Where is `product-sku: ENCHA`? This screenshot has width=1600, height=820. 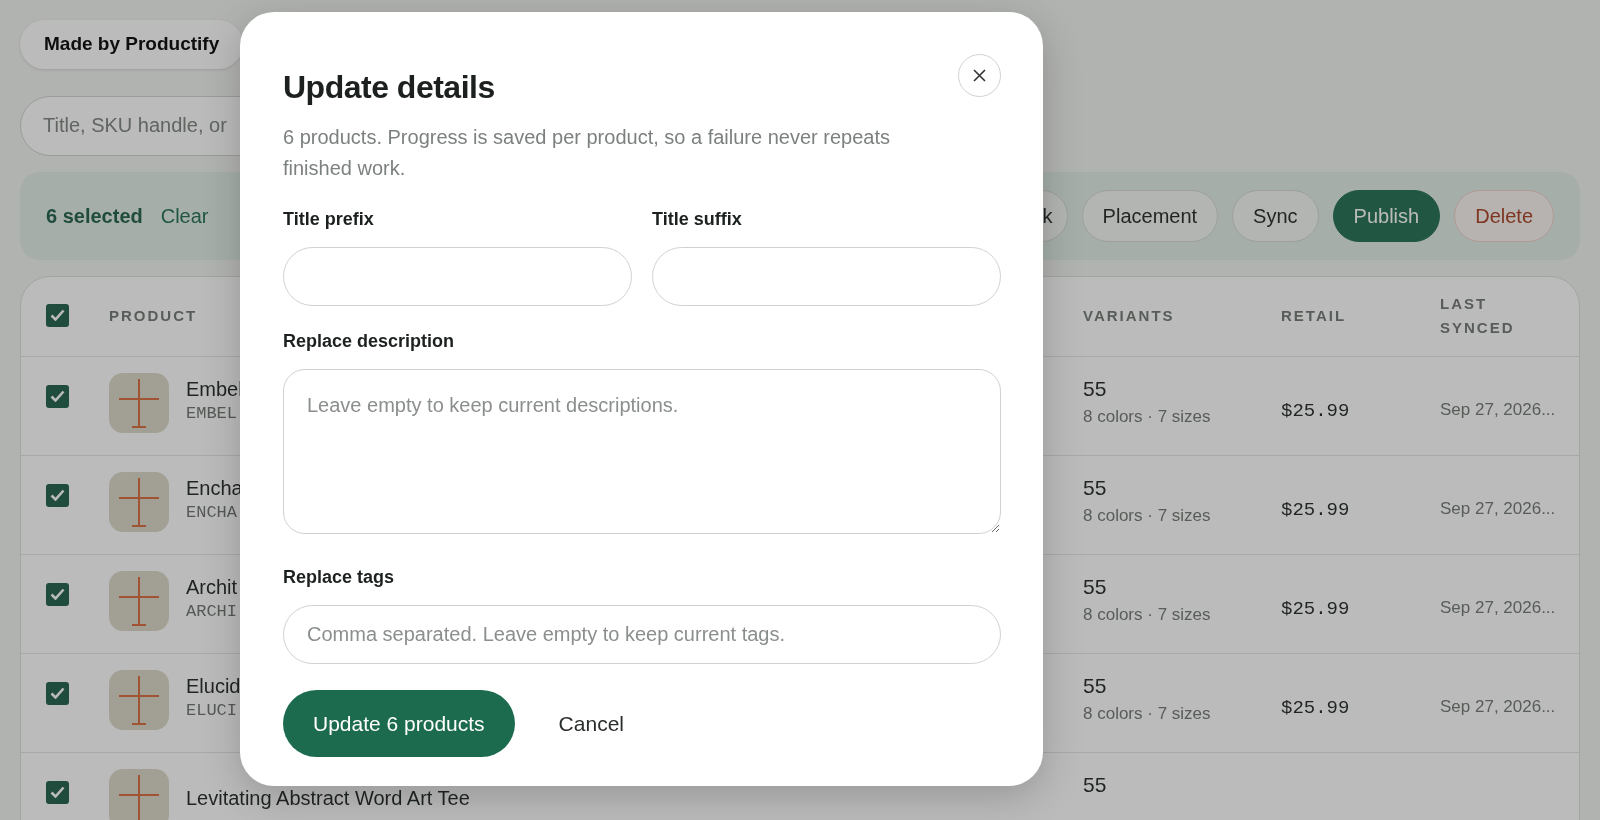
product-sku: ENCHA is located at coordinates (212, 513).